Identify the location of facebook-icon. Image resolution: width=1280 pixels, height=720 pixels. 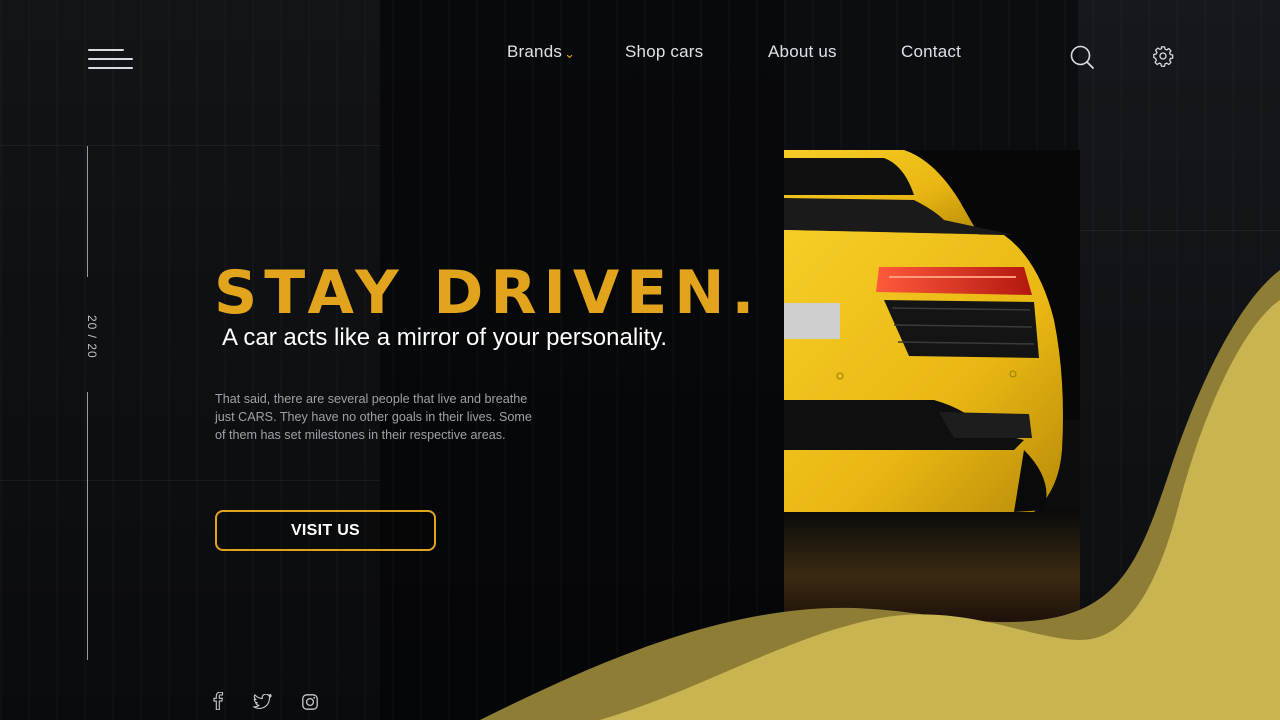
(218, 703).